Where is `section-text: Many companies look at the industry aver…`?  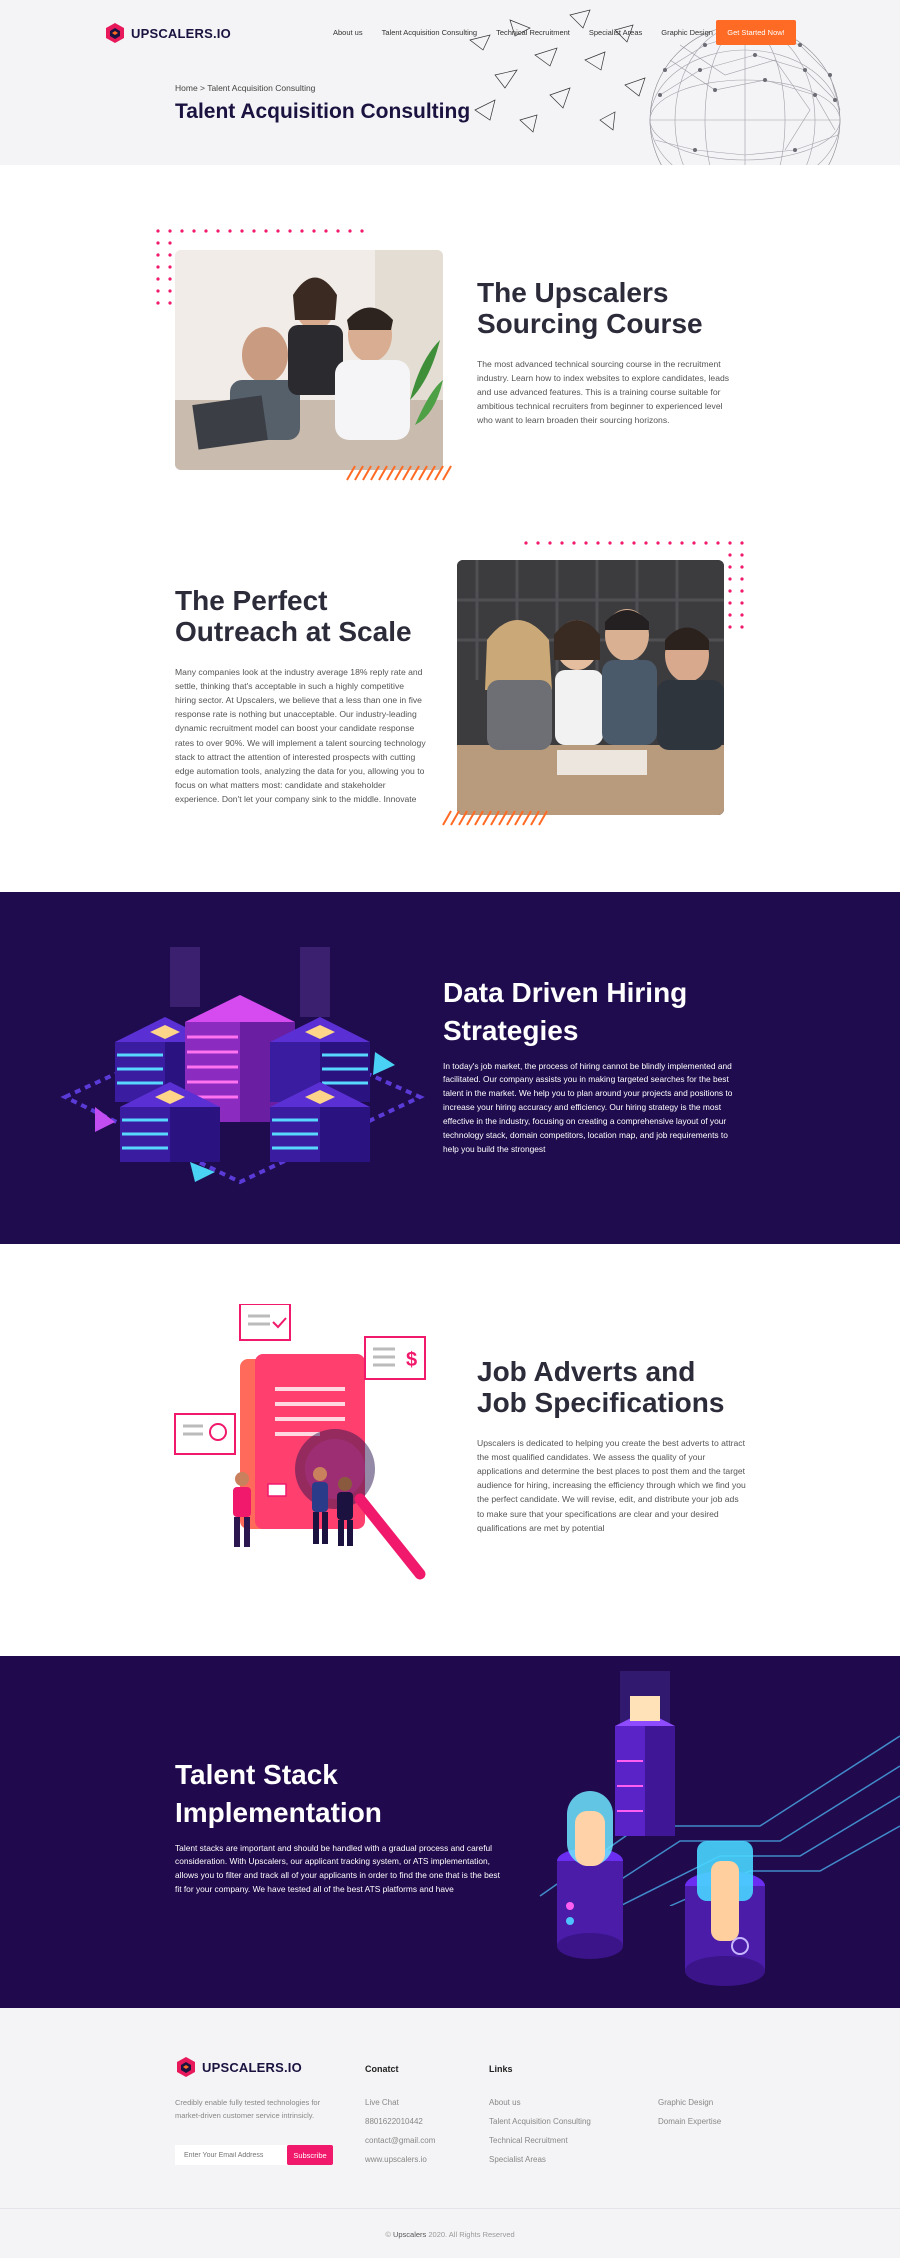 section-text: Many companies look at the industry aver… is located at coordinates (300, 735).